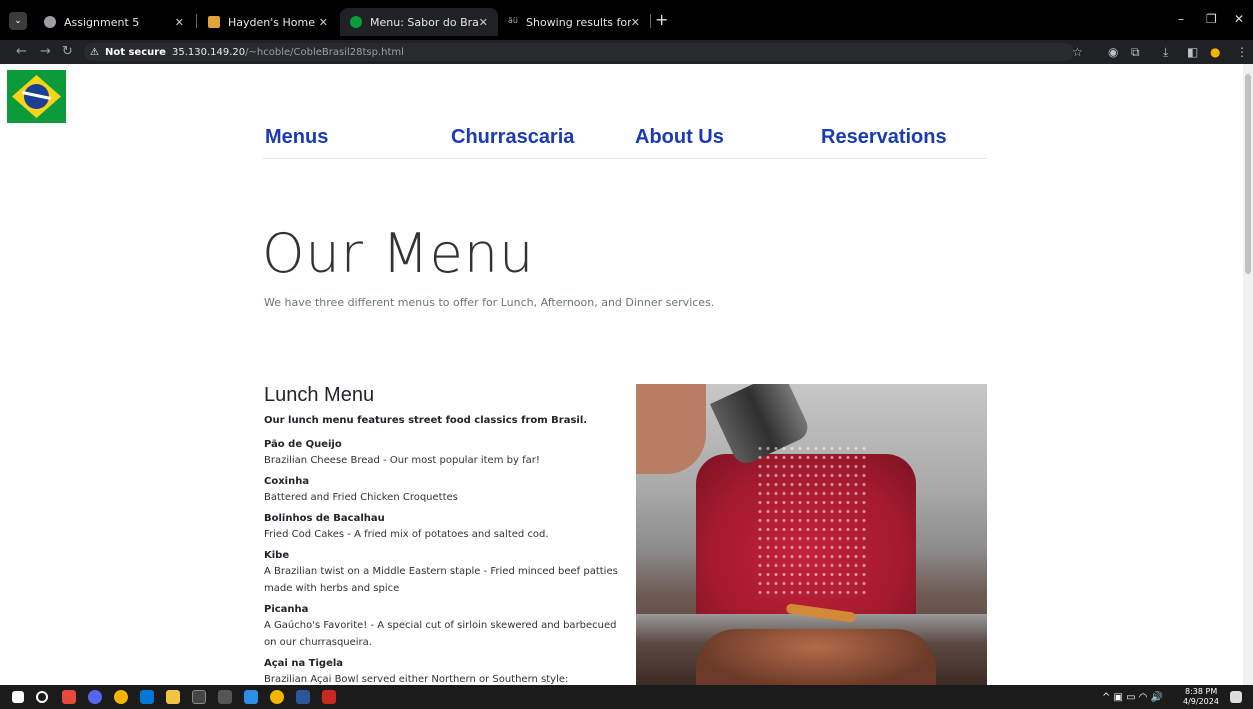 This screenshot has height=709, width=1253. Describe the element at coordinates (1181, 19) in the screenshot. I see `minimize-icon: –` at that location.